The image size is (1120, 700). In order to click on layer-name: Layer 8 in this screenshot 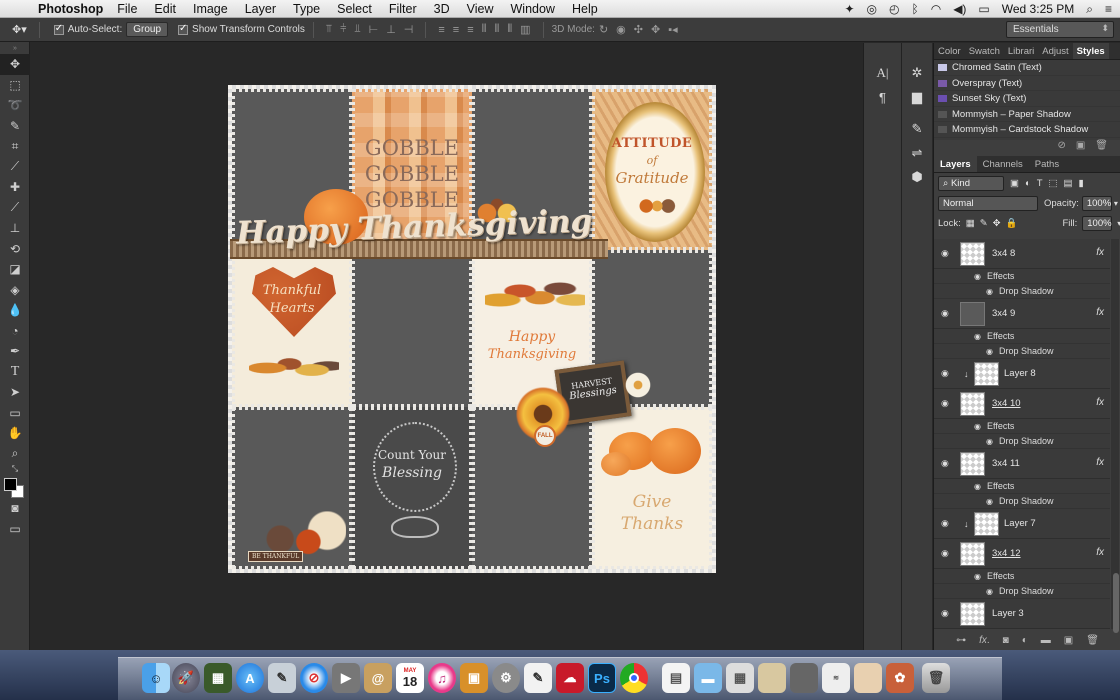, I will do `click(1020, 373)`.